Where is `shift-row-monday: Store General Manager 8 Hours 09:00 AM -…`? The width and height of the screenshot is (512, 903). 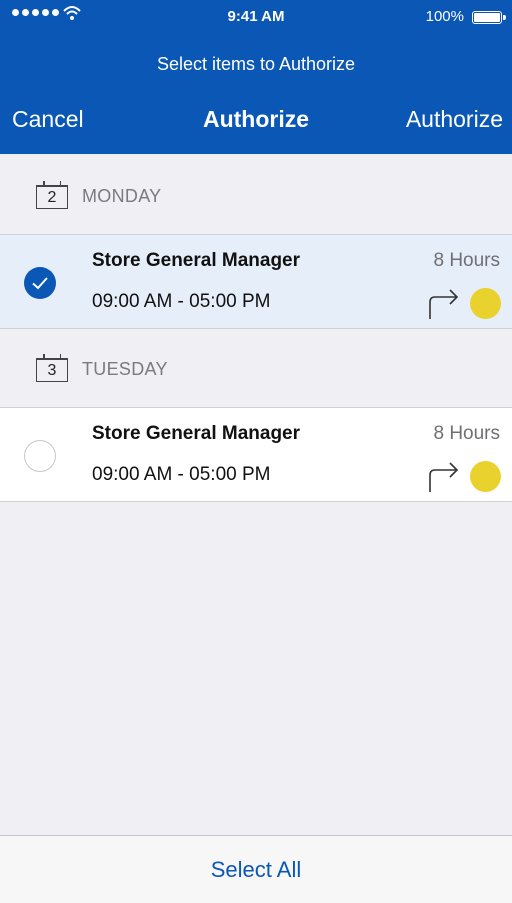 shift-row-monday: Store General Manager 8 Hours 09:00 AM -… is located at coordinates (256, 281).